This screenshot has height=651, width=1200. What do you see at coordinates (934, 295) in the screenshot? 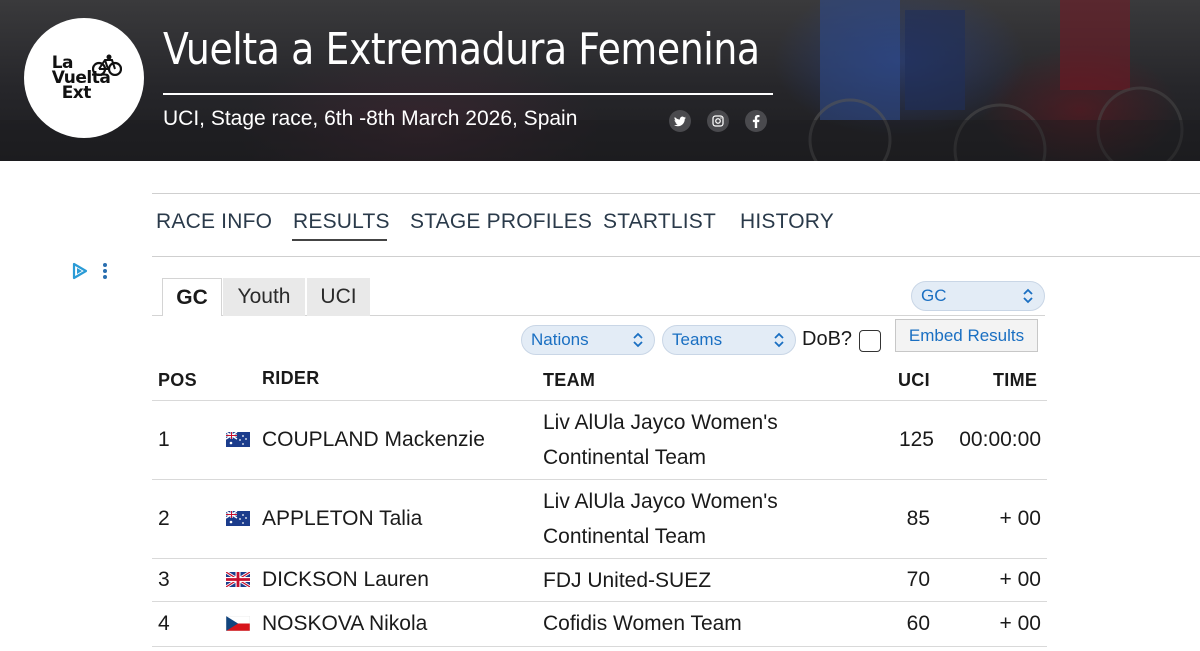
I see `classification-select-value: GC` at bounding box center [934, 295].